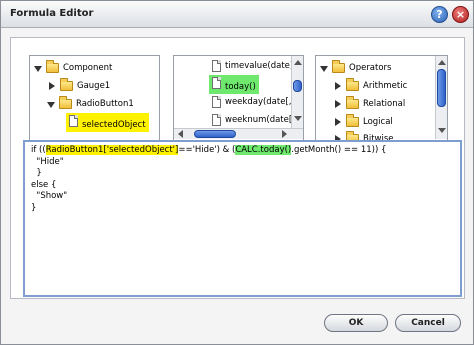 This screenshot has height=345, width=474. Describe the element at coordinates (439, 14) in the screenshot. I see `help-icon: ?` at that location.